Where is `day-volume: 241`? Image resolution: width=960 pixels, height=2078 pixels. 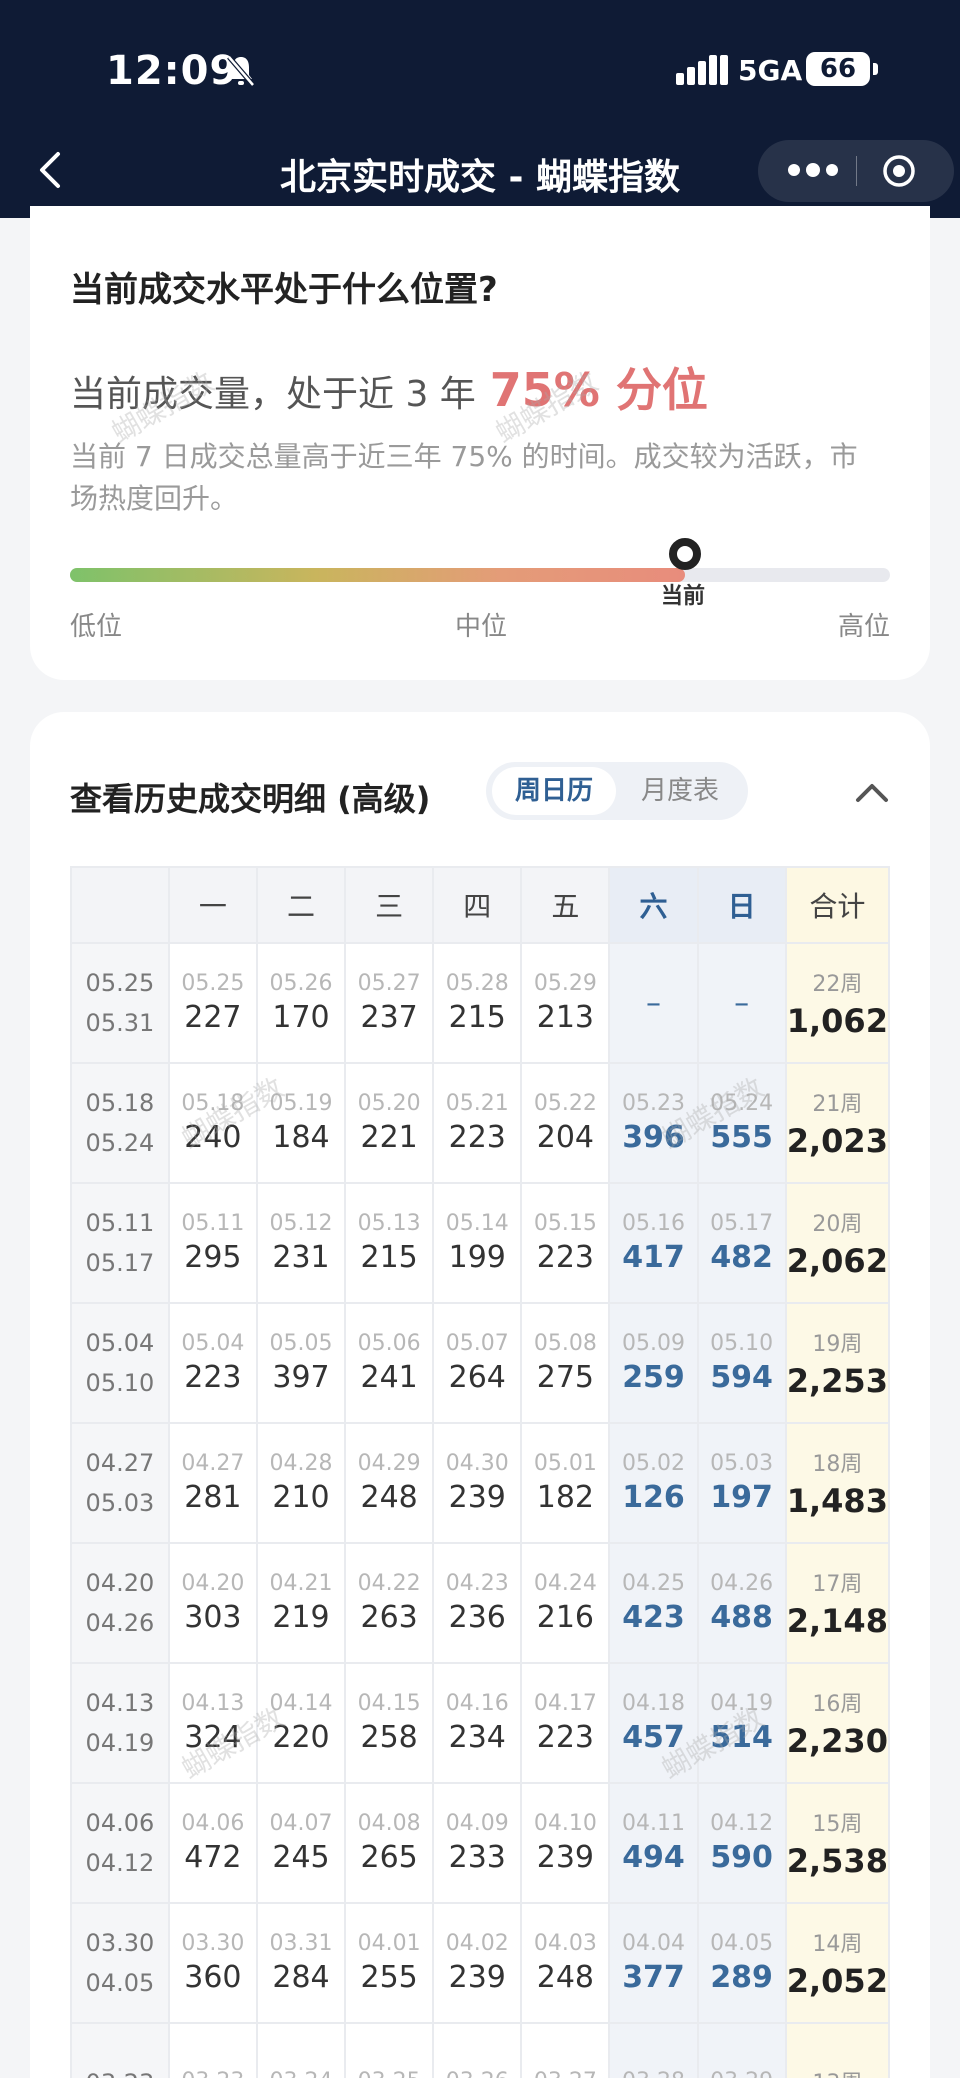 day-volume: 241 is located at coordinates (389, 1377).